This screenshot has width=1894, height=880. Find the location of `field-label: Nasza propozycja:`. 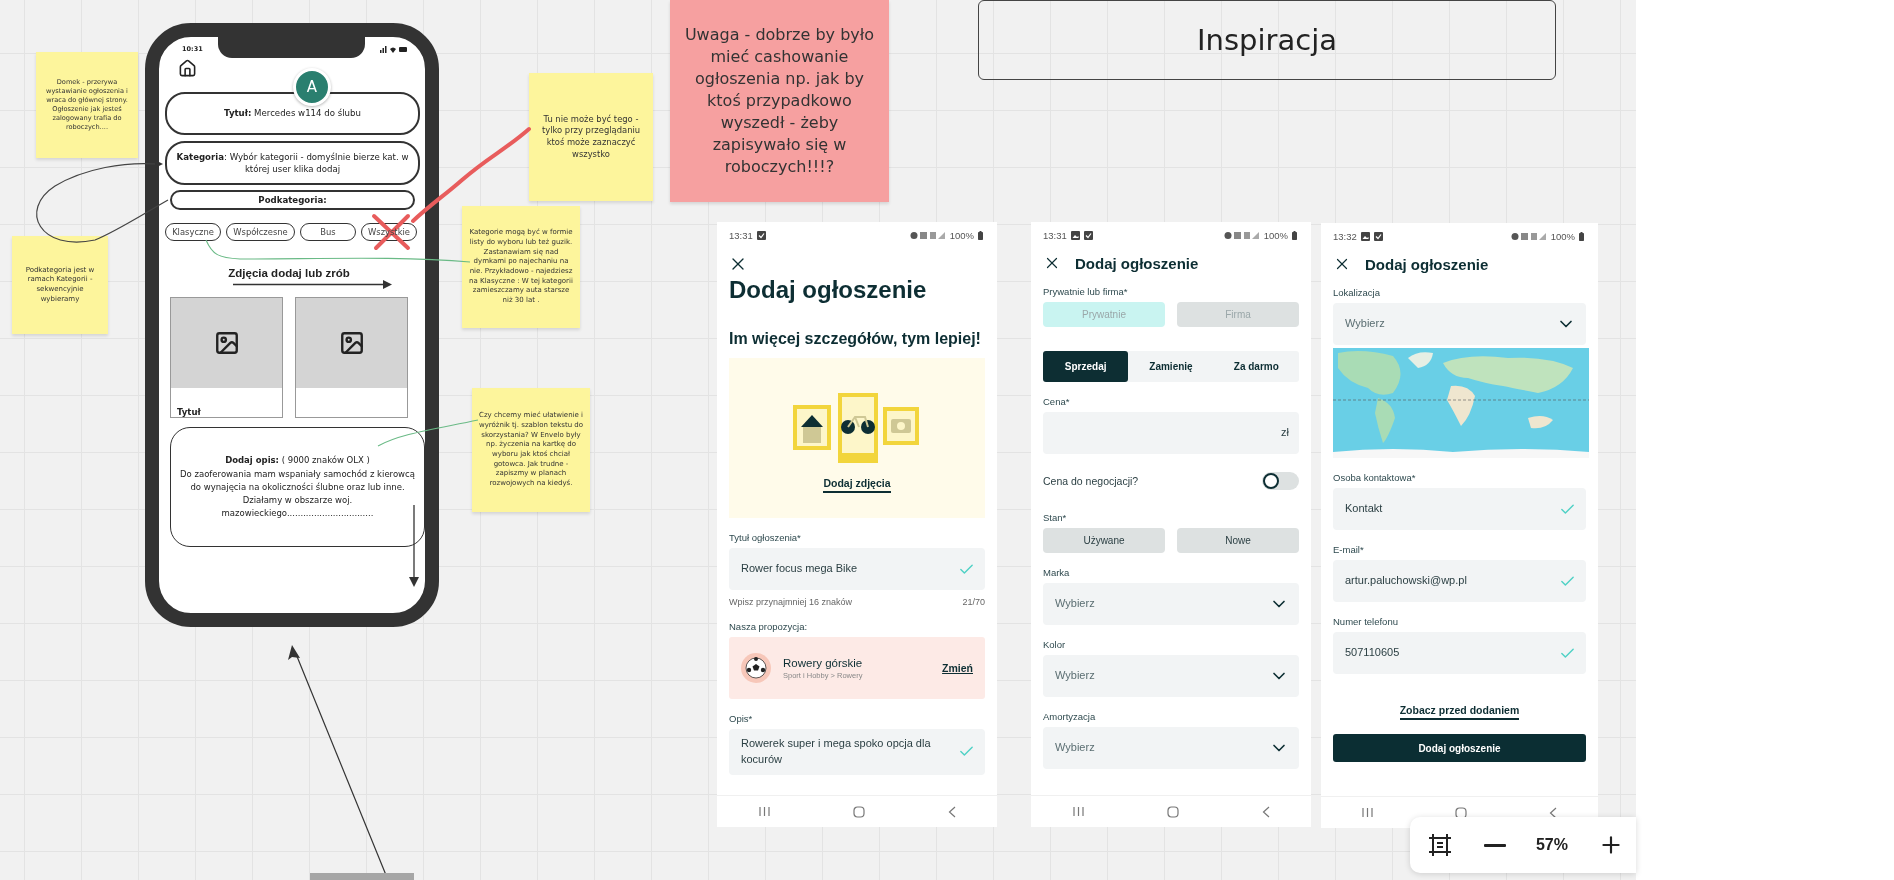

field-label: Nasza propozycja: is located at coordinates (769, 626).